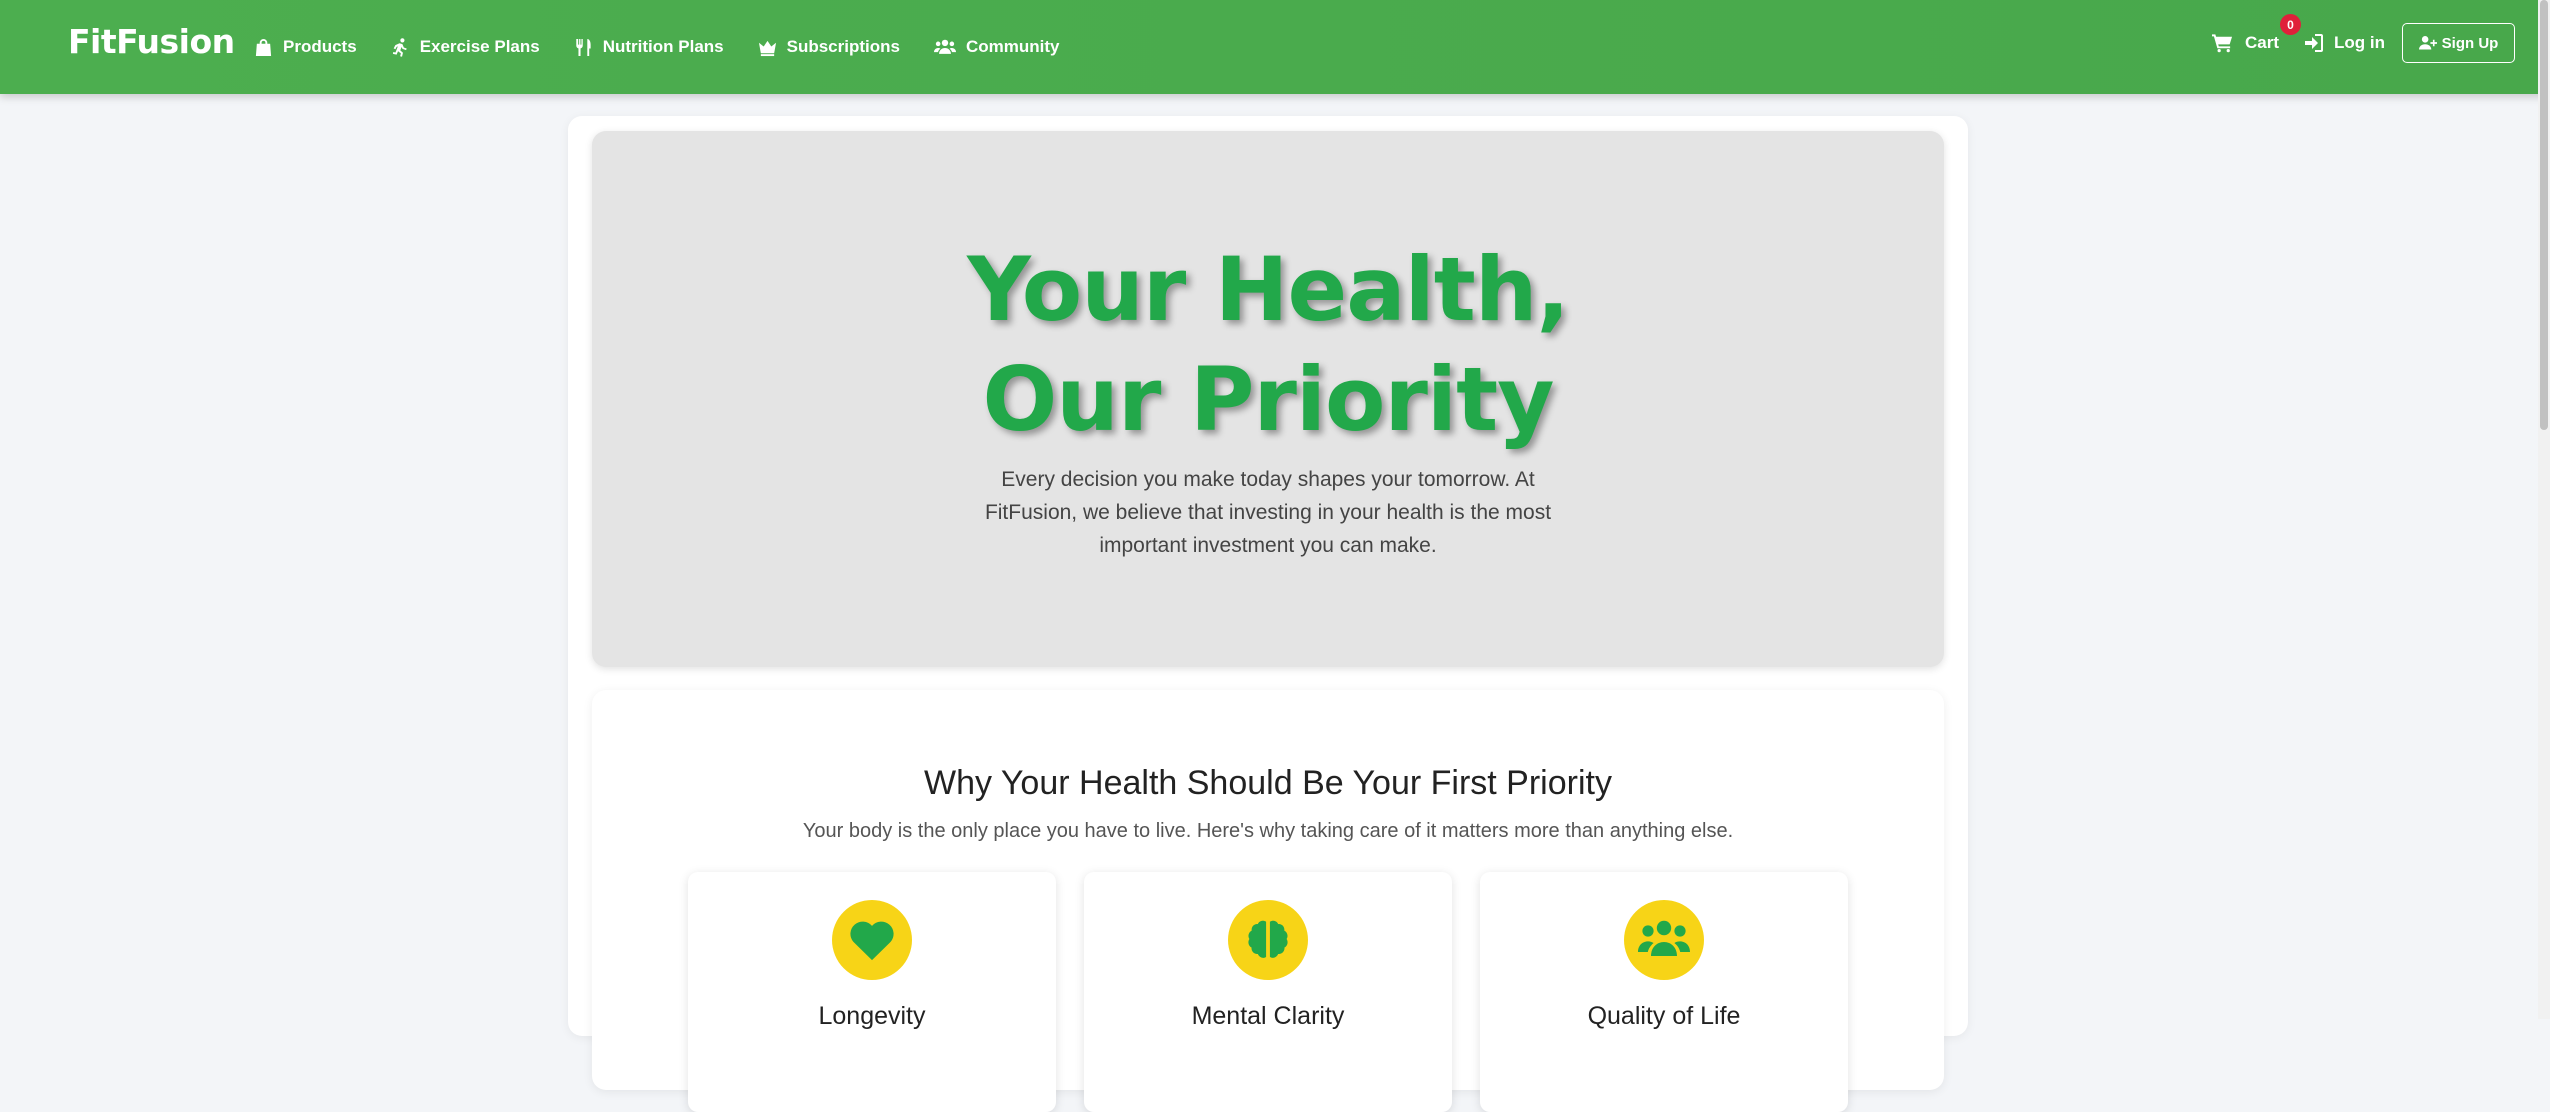 The image size is (2550, 1112). I want to click on signup-button: Sign Up, so click(2458, 43).